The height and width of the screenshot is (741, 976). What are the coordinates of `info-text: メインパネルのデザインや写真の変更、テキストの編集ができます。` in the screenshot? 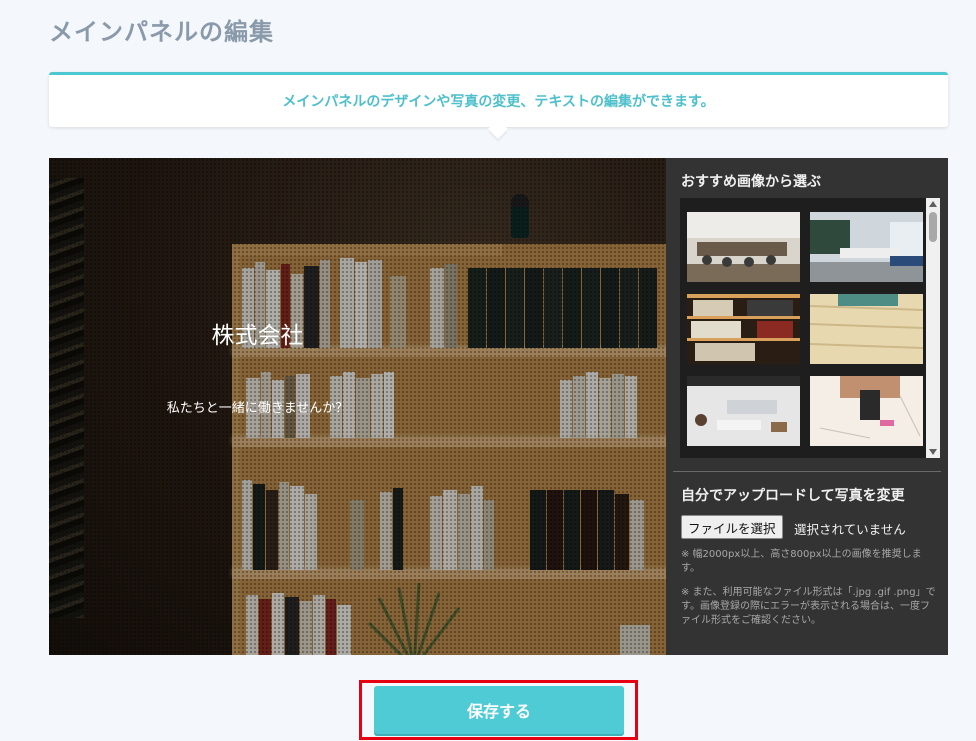 It's located at (498, 102).